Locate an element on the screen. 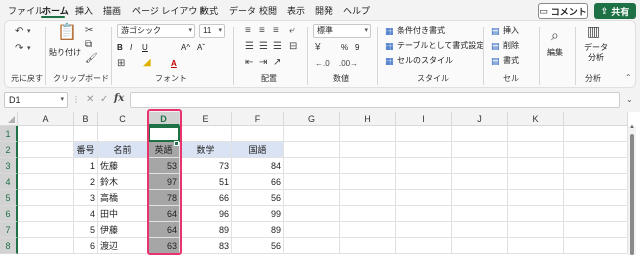  increase-decimal-icon: ←.0 is located at coordinates (322, 64).